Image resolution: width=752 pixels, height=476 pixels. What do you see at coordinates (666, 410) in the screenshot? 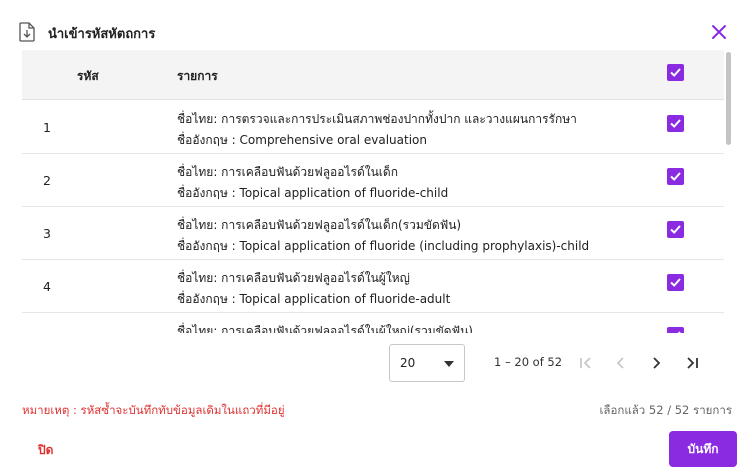
I see `selected-count: เลือกแล้ว 52 / 52 รายการ` at bounding box center [666, 410].